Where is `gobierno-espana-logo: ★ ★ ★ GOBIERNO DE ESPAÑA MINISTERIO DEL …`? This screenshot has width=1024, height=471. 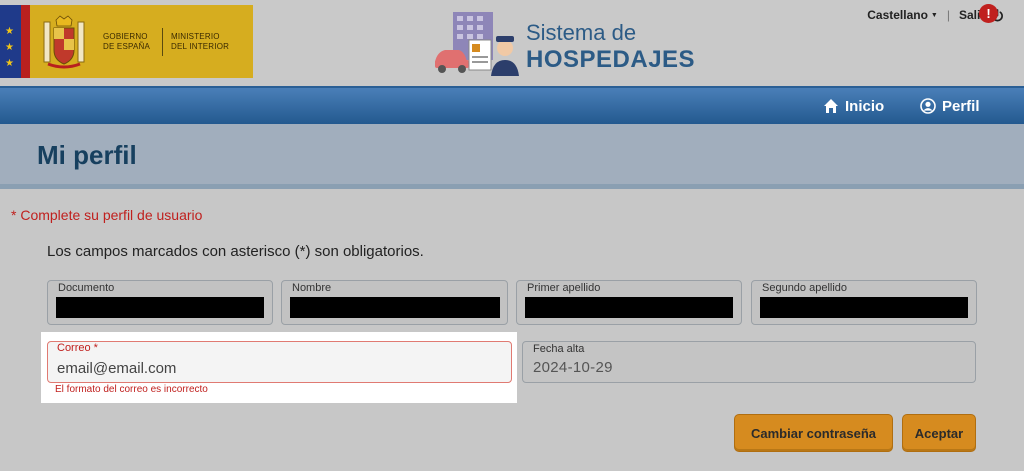 gobierno-espana-logo: ★ ★ ★ GOBIERNO DE ESPAÑA MINISTERIO DEL … is located at coordinates (126, 41).